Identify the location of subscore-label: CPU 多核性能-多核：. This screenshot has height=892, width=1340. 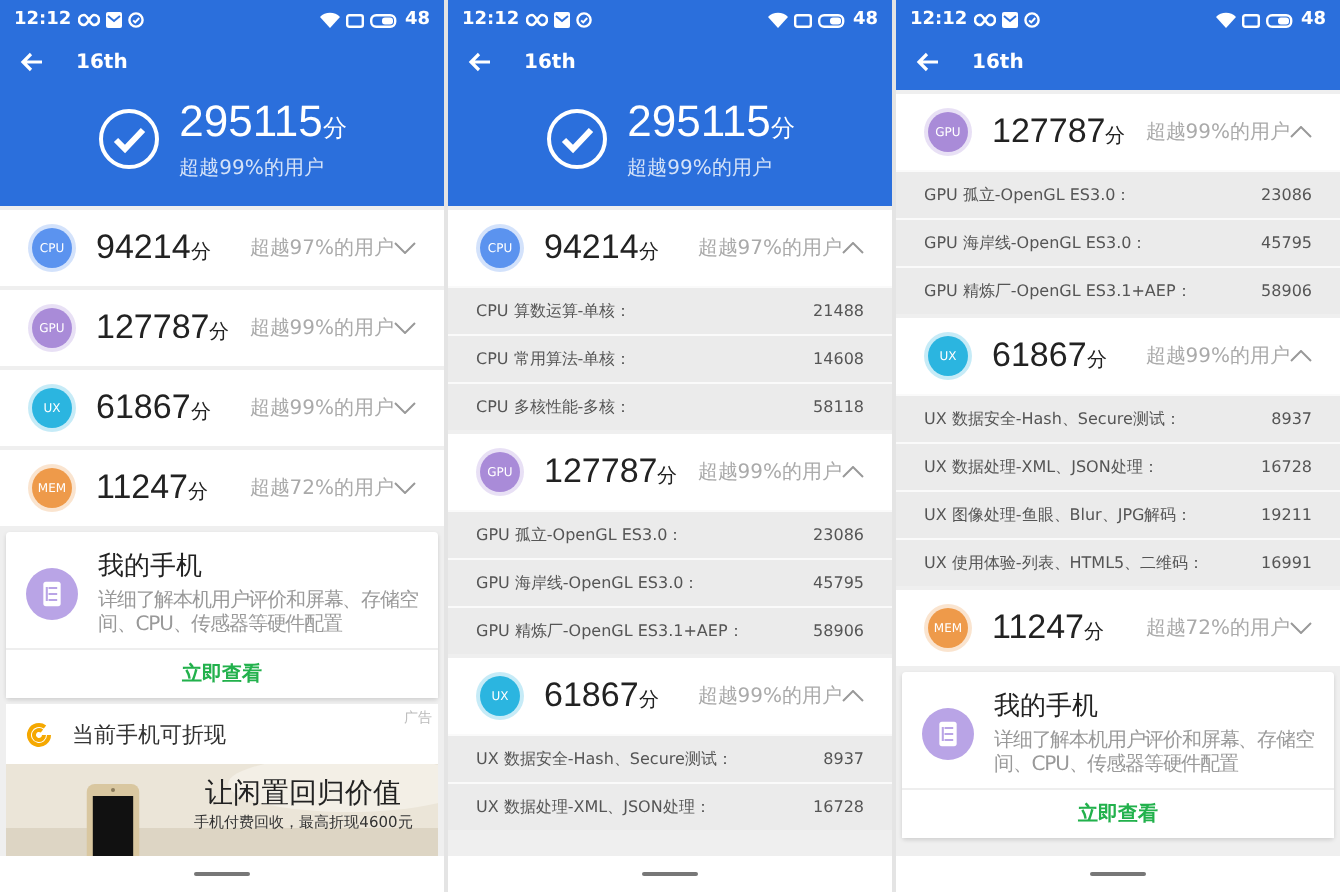
(554, 407).